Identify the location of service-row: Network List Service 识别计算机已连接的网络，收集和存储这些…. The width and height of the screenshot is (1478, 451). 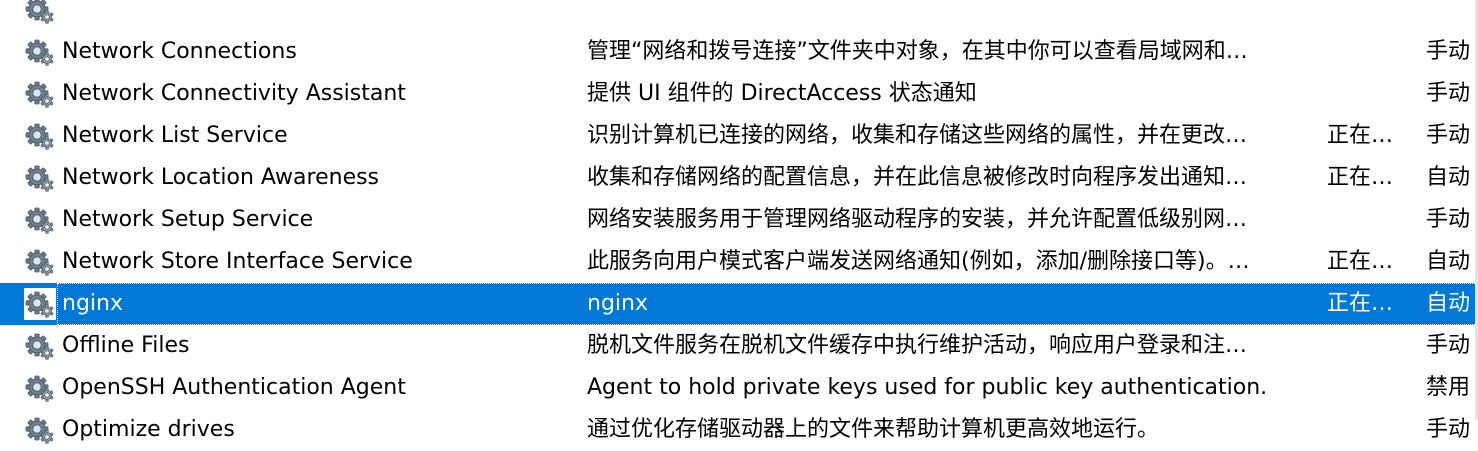
(739, 136).